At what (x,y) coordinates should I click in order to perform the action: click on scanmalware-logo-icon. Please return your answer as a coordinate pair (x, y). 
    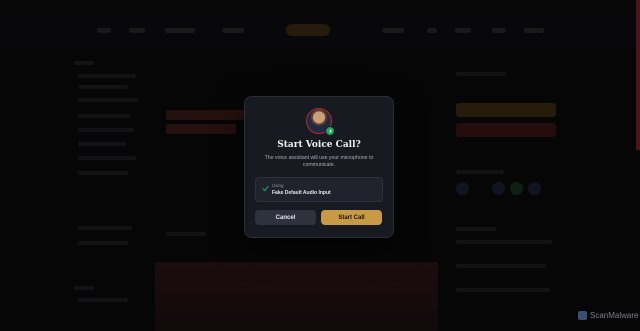
    Looking at the image, I should click on (582, 315).